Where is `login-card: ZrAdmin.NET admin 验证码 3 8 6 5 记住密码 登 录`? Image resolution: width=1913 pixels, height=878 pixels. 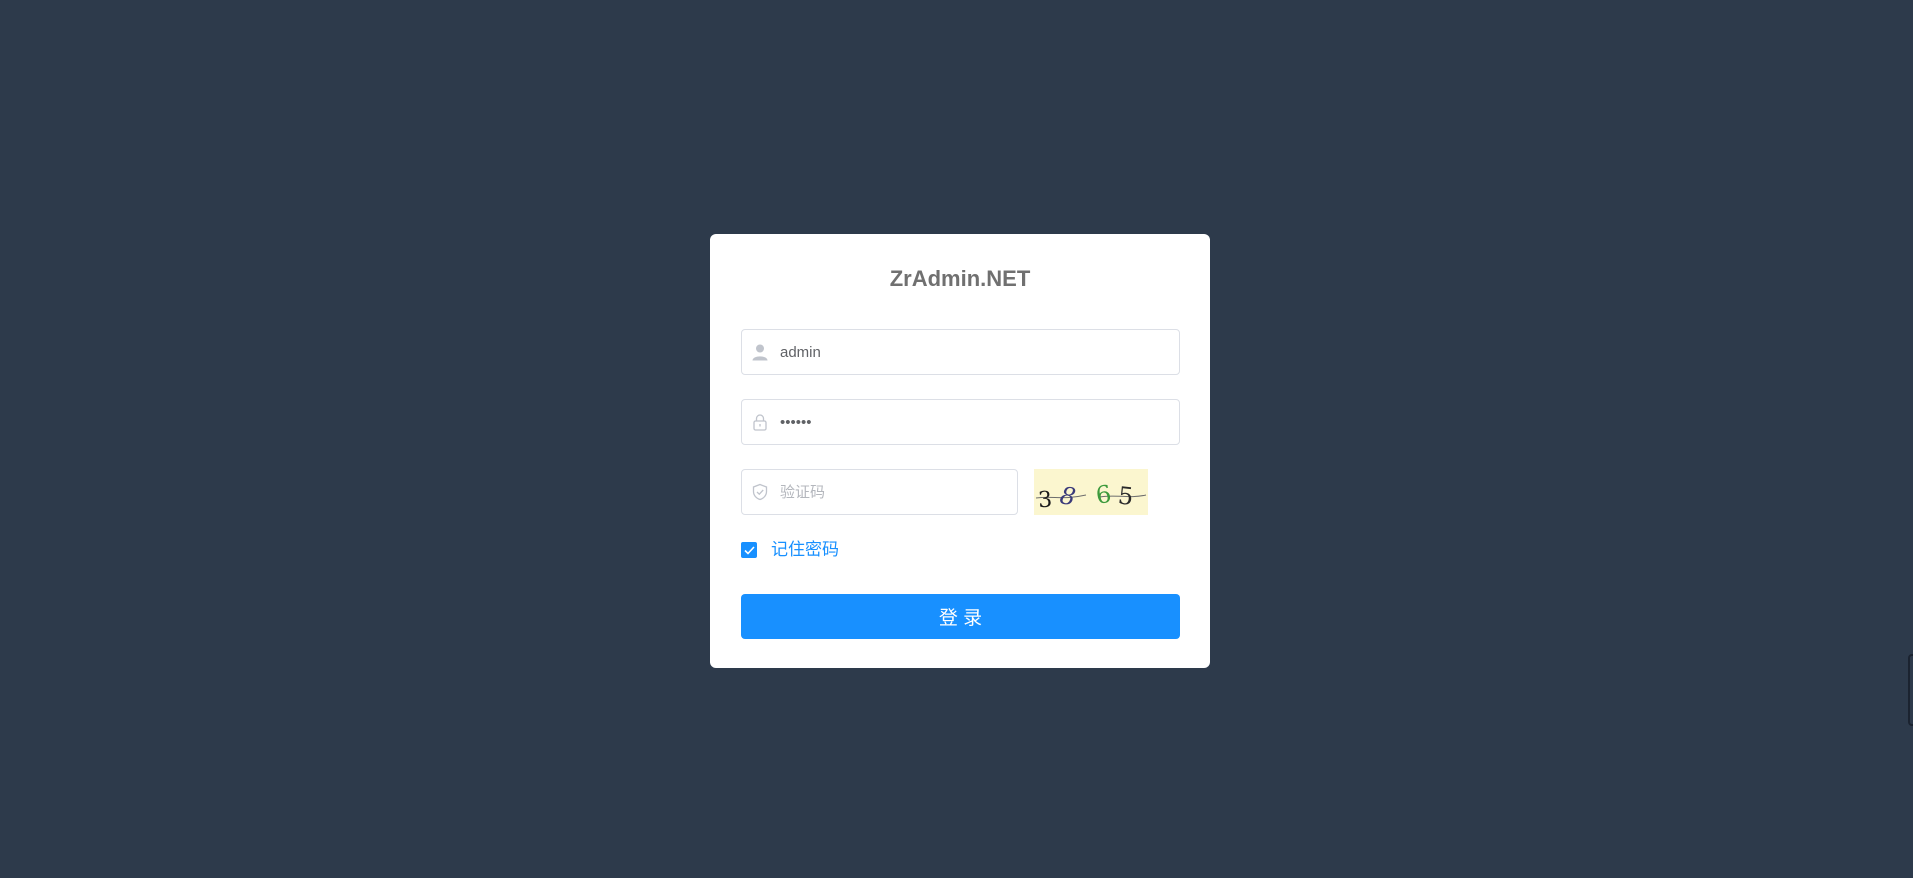 login-card: ZrAdmin.NET admin 验证码 3 8 6 5 记住密码 登 录 is located at coordinates (960, 451).